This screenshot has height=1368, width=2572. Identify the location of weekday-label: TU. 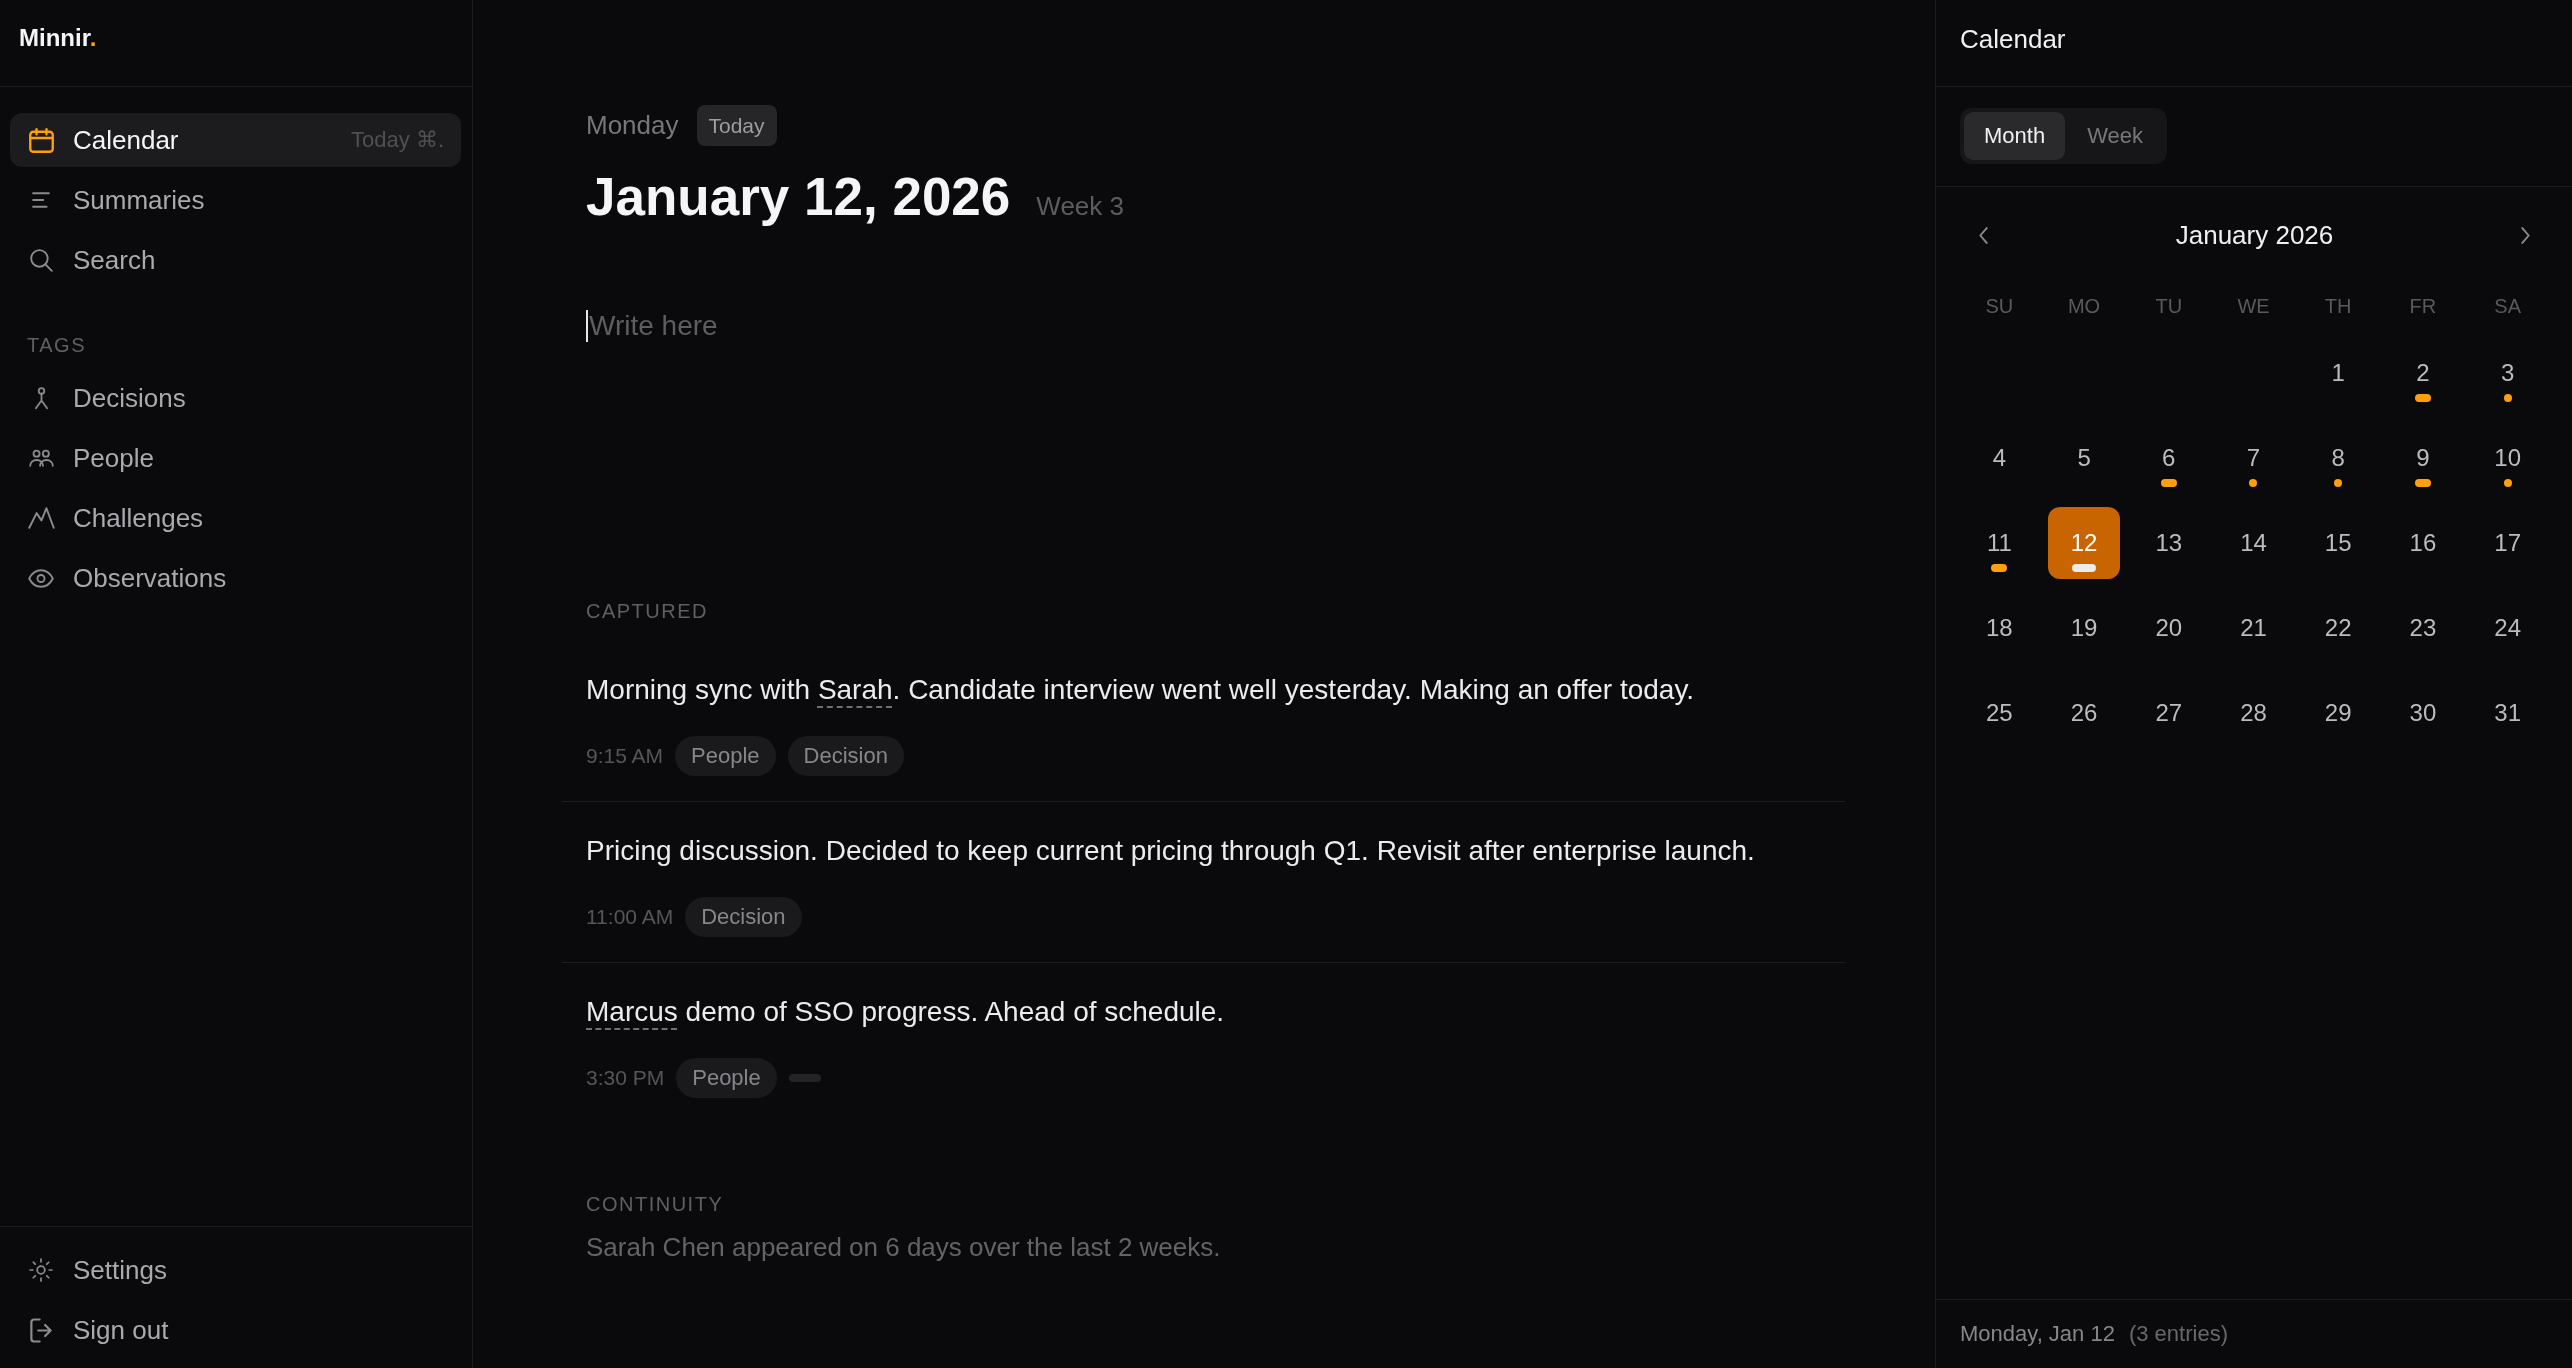
(2169, 306).